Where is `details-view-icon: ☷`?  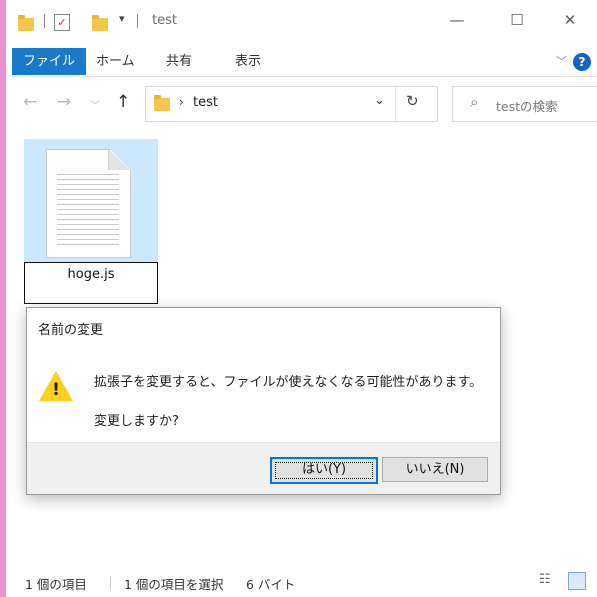 details-view-icon: ☷ is located at coordinates (548, 581).